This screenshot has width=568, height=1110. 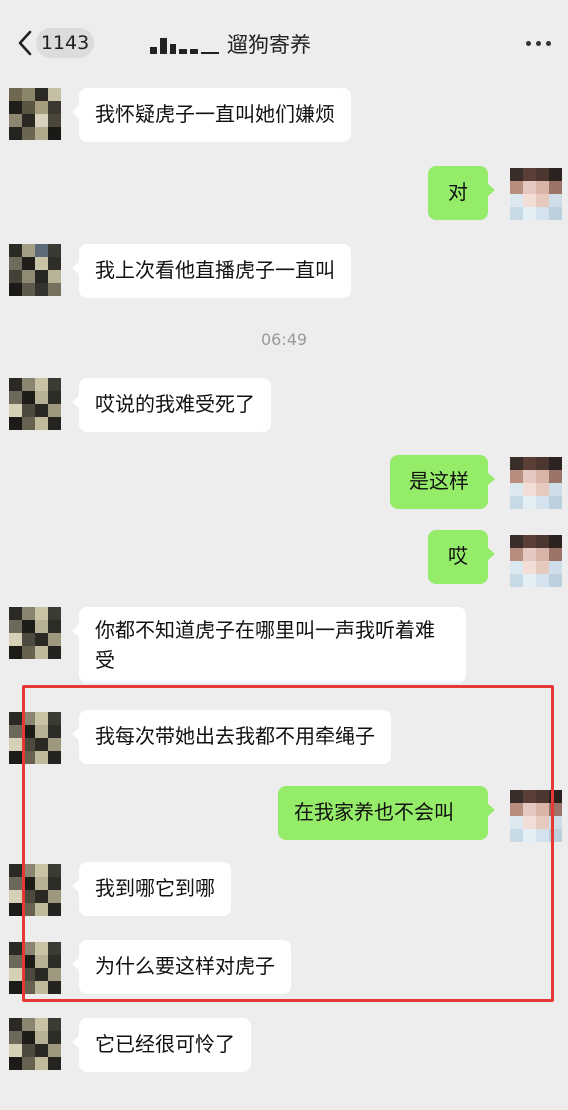 What do you see at coordinates (284, 339) in the screenshot?
I see `message-timestamp: 06:49` at bounding box center [284, 339].